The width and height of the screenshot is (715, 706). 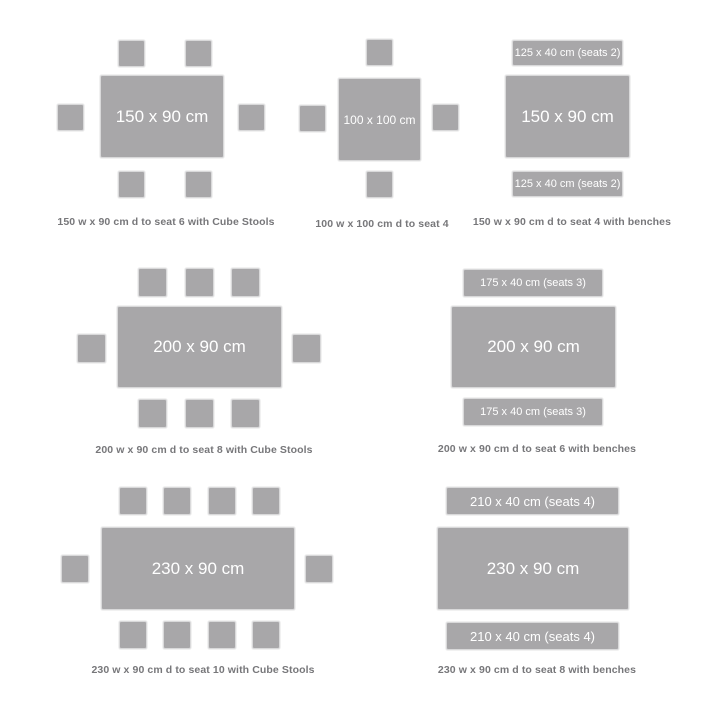 What do you see at coordinates (537, 670) in the screenshot?
I see `layout-caption: 230 w x 90 cm d to seat 8 with benches` at bounding box center [537, 670].